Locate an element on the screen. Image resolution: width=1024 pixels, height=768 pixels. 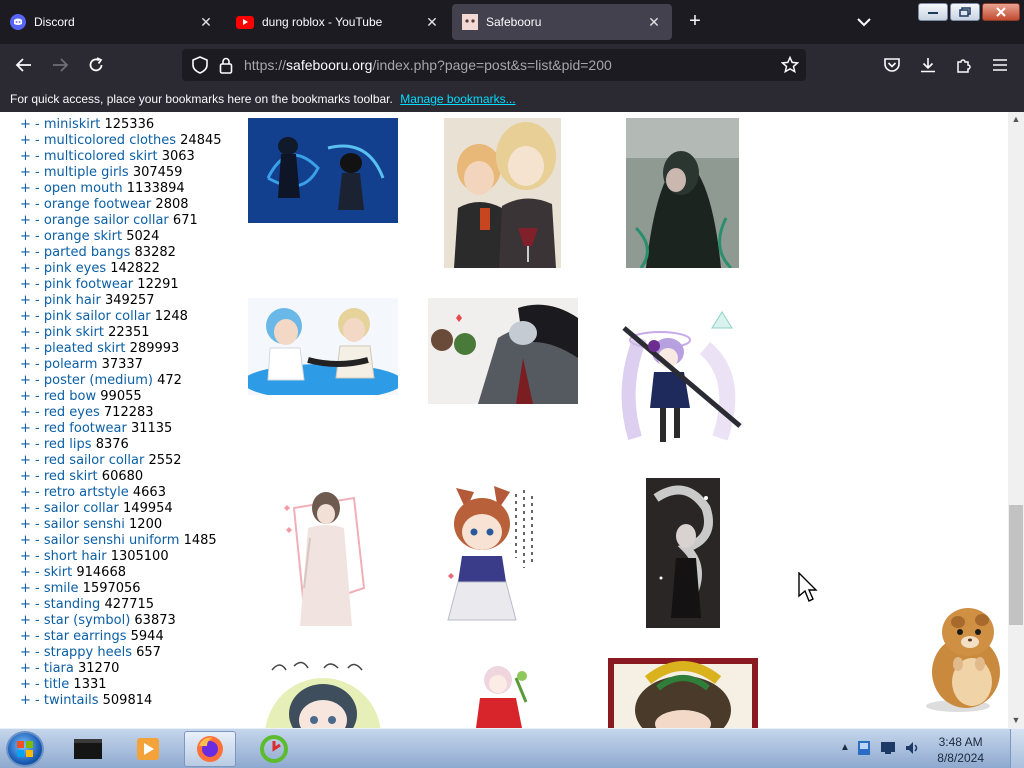
tag-link: pleated skirt is located at coordinates (85, 348).